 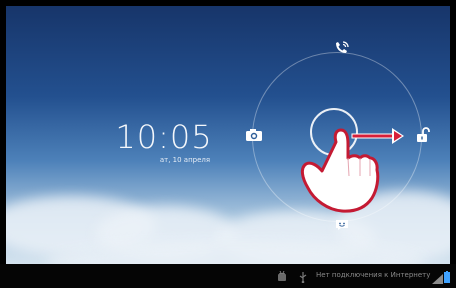 I want to click on swipe-gesture-hand-illustration, so click(x=352, y=170).